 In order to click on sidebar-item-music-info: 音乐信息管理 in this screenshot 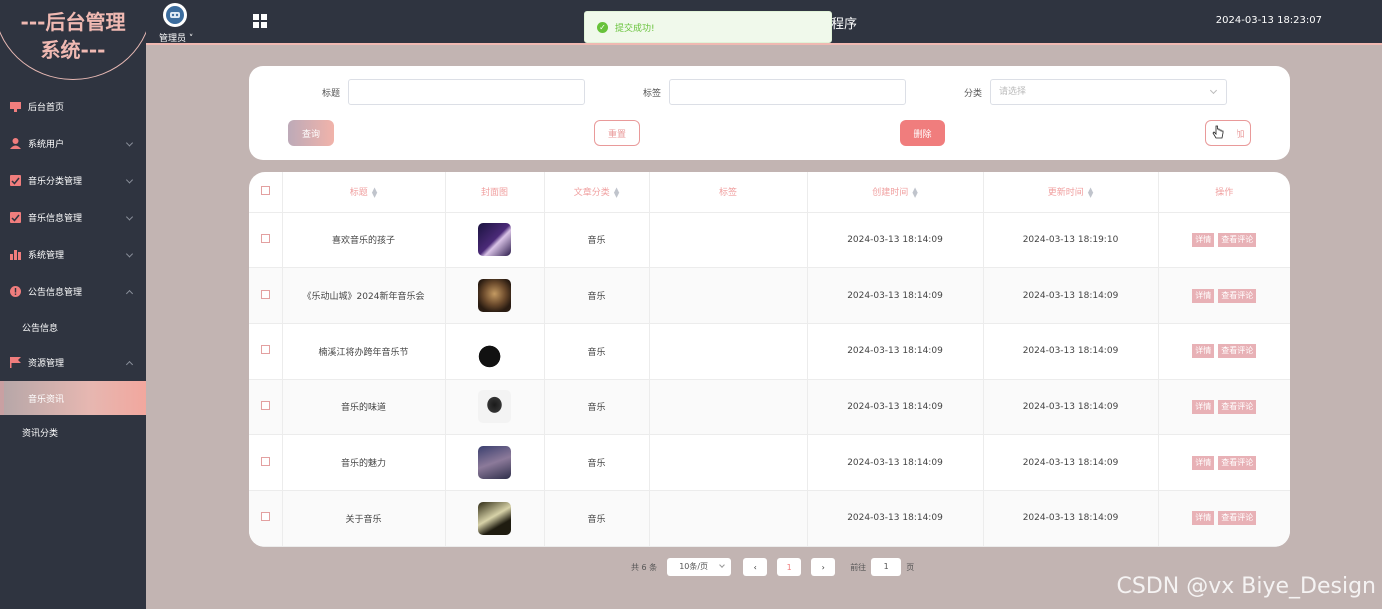, I will do `click(73, 217)`.